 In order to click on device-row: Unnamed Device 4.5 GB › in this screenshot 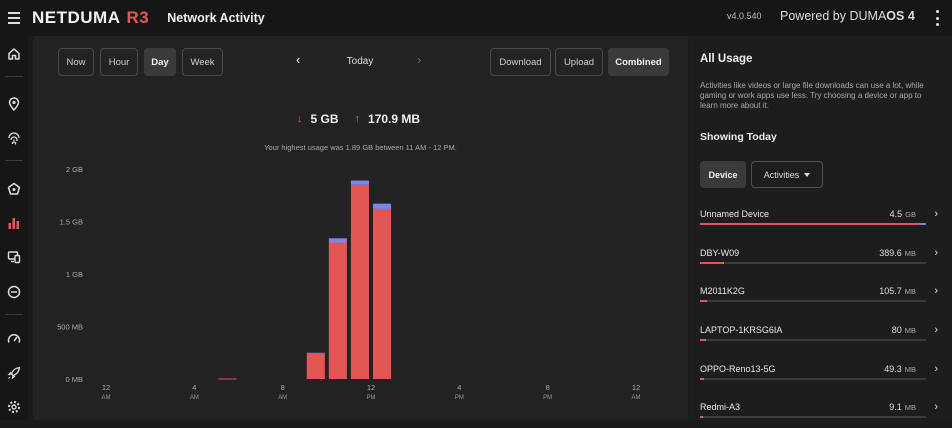, I will do `click(821, 221)`.